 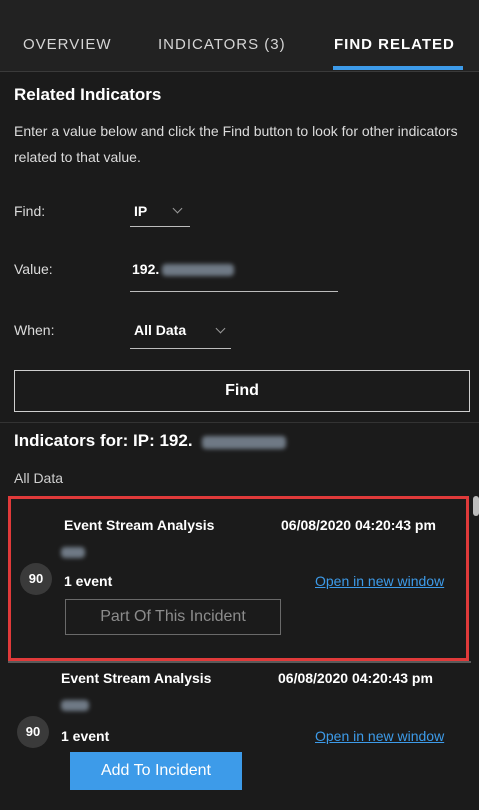 I want to click on value-label: Value:, so click(x=33, y=269).